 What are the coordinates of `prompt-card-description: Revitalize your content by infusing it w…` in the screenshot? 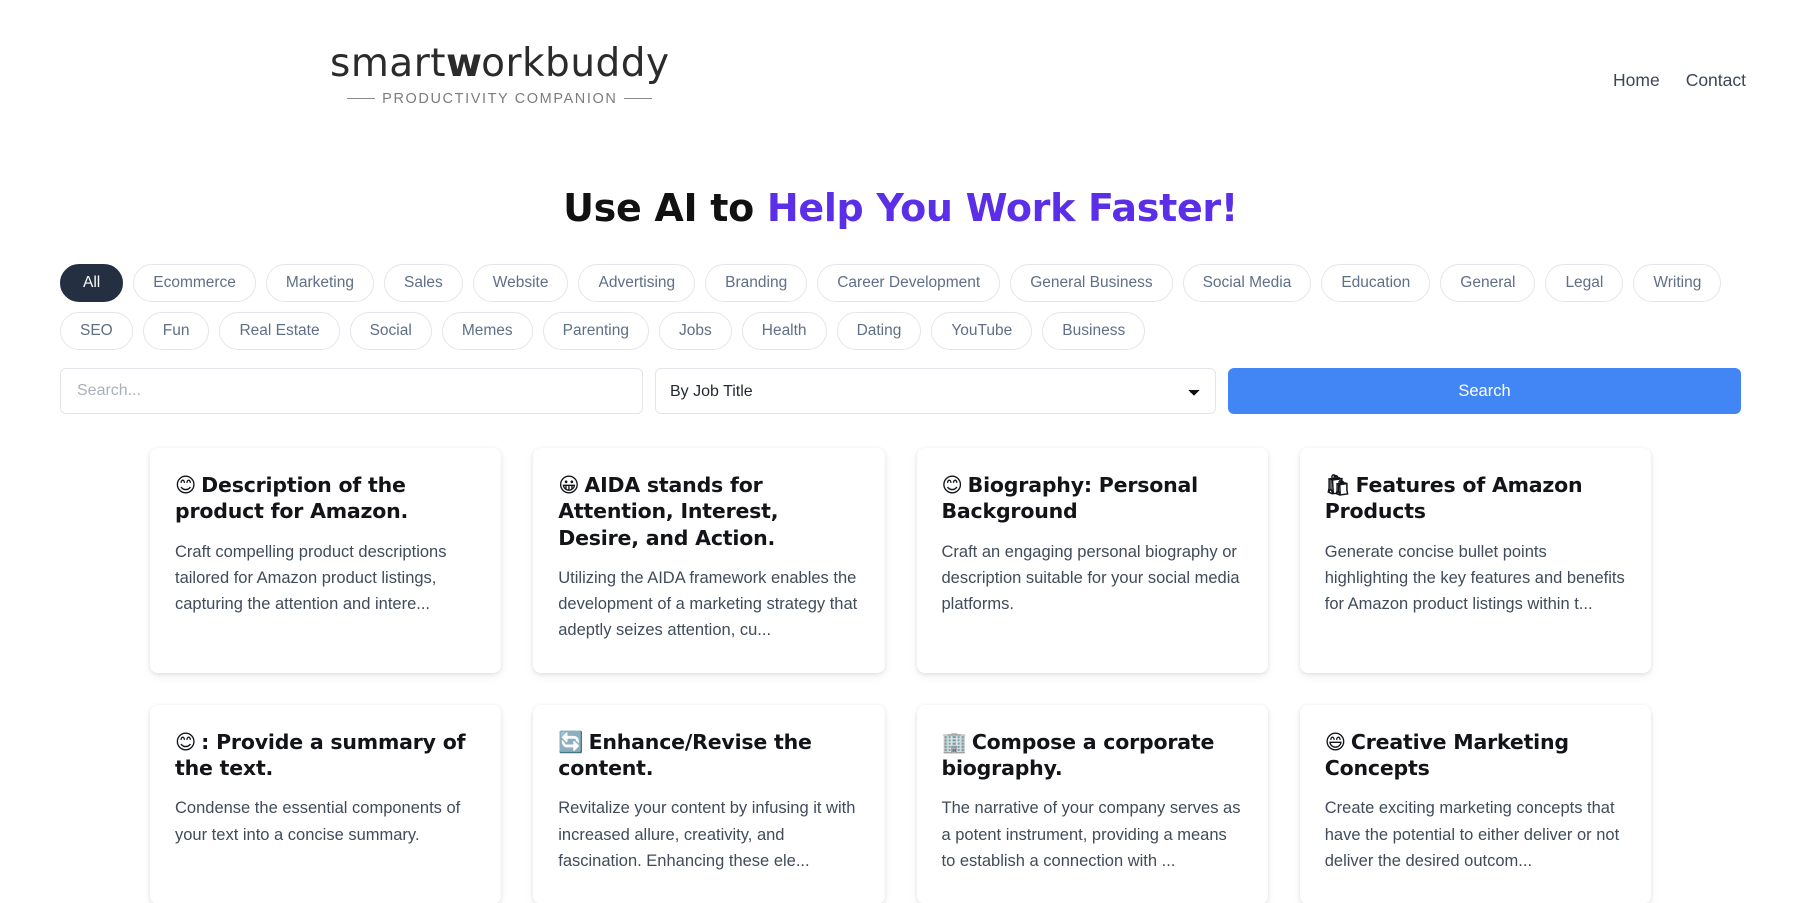 It's located at (707, 834).